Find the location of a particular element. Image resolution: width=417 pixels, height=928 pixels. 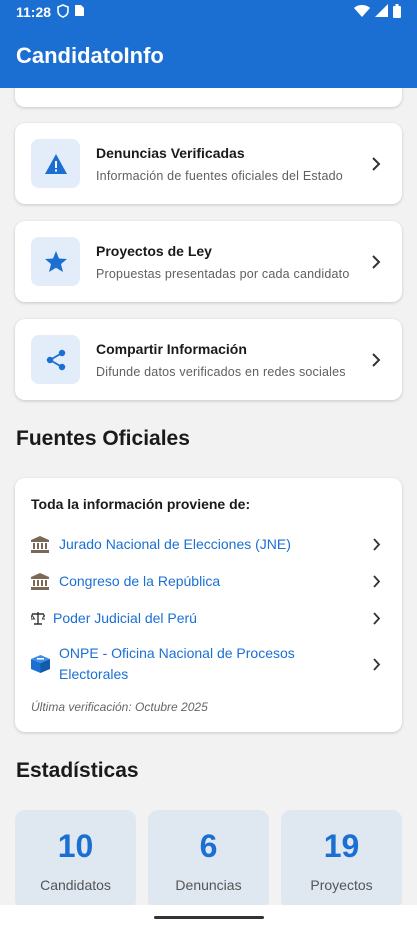

scales-icon is located at coordinates (39, 618).